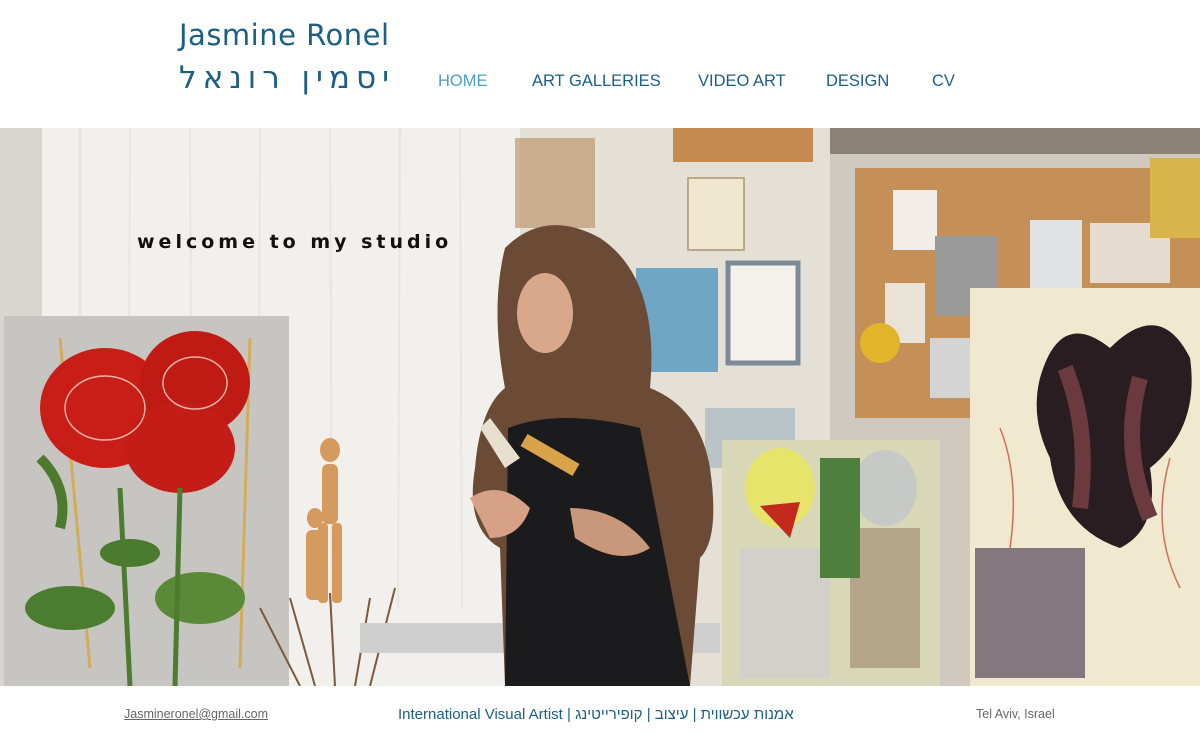 Image resolution: width=1200 pixels, height=740 pixels. Describe the element at coordinates (284, 35) in the screenshot. I see `site-logo-english: Jasmine Ronel` at that location.